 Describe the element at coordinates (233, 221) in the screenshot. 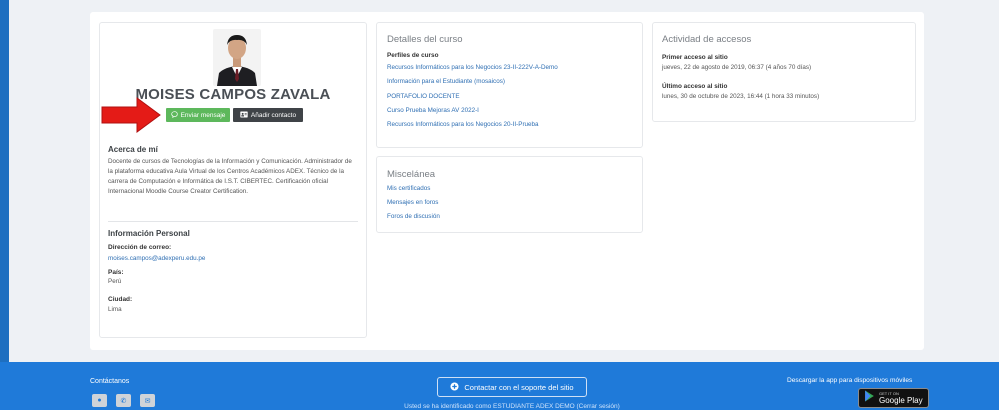

I see `divider` at that location.